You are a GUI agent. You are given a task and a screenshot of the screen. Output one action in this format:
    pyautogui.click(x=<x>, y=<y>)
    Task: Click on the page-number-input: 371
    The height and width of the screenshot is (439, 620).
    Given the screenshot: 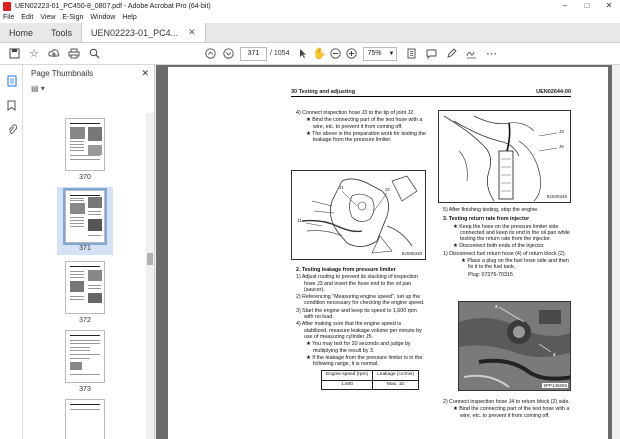 What is the action you would take?
    pyautogui.click(x=253, y=53)
    